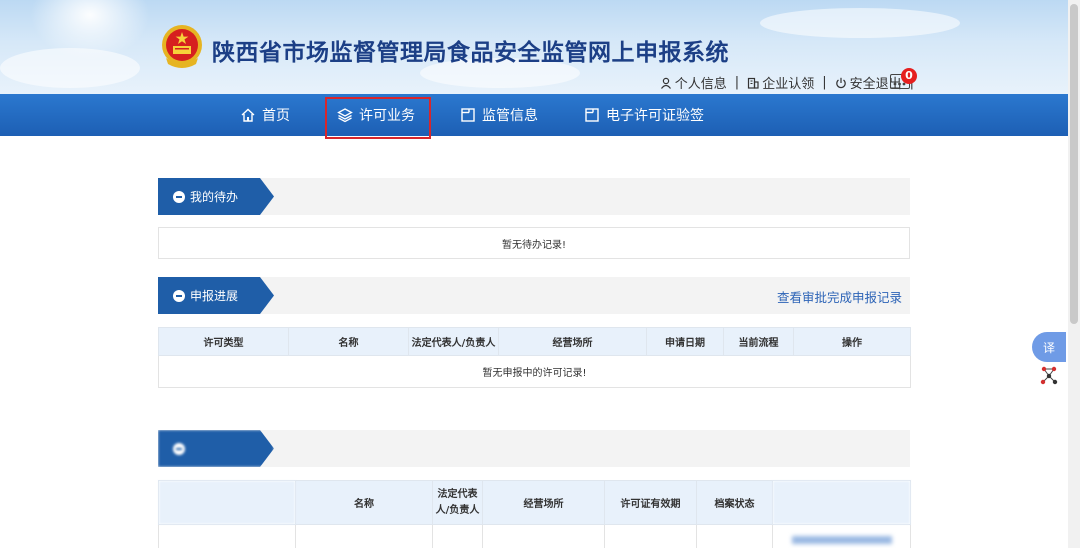 The image size is (1080, 548). I want to click on column-header: 许可证有效期, so click(650, 502).